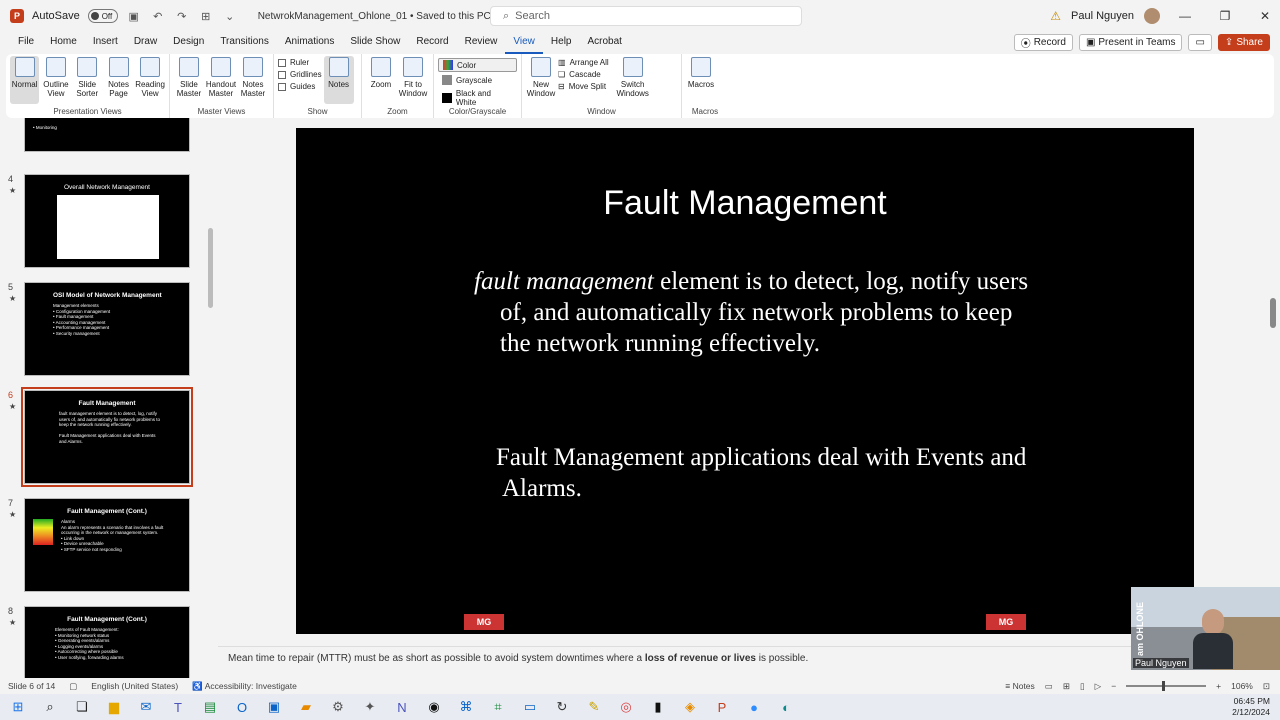  I want to click on tab-home: Home, so click(63, 43).